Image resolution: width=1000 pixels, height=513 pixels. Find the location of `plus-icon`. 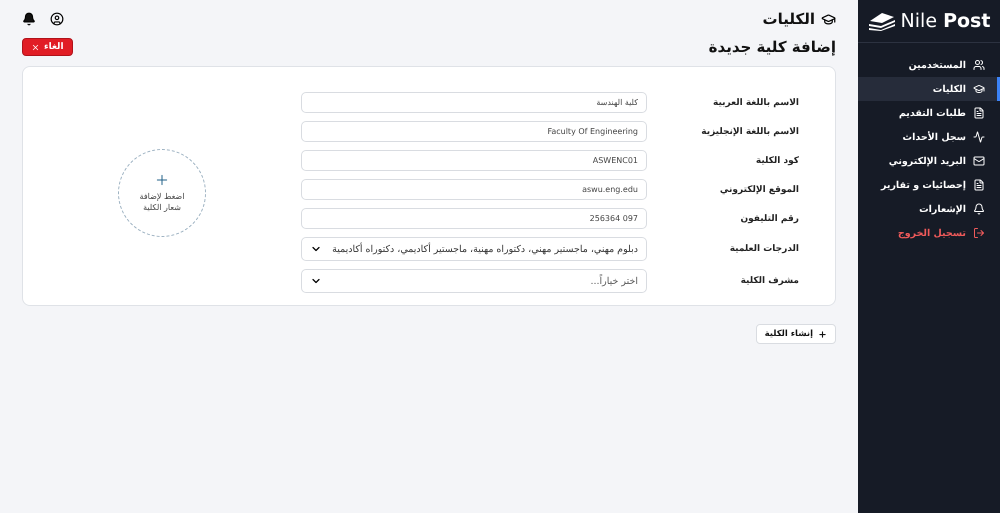

plus-icon is located at coordinates (822, 334).